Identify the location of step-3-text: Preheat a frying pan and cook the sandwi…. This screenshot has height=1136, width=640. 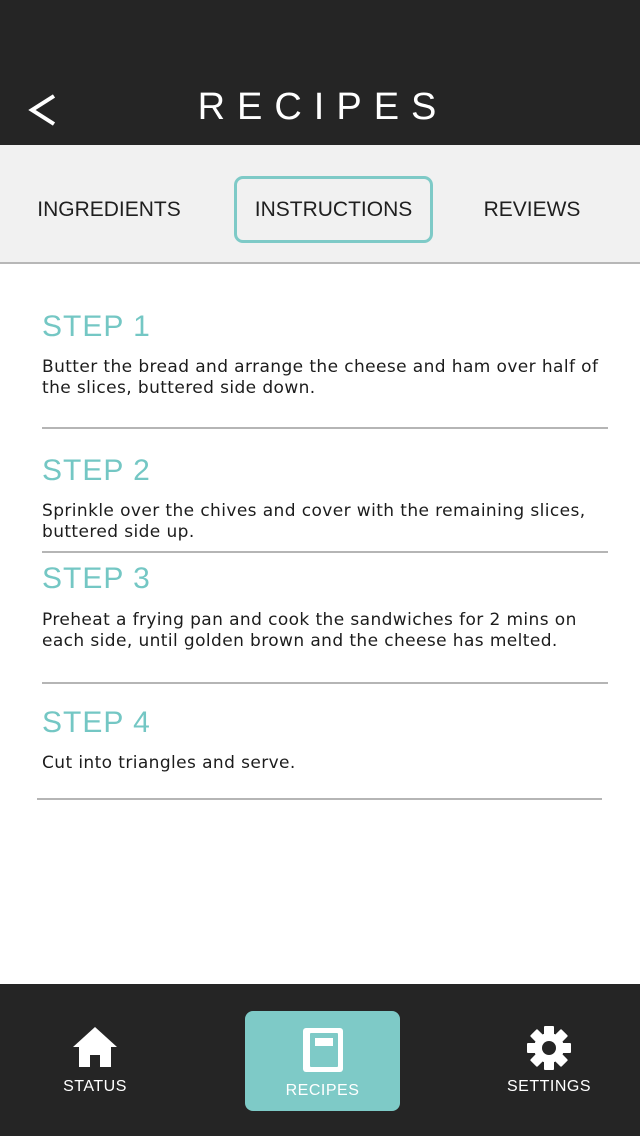
(309, 630).